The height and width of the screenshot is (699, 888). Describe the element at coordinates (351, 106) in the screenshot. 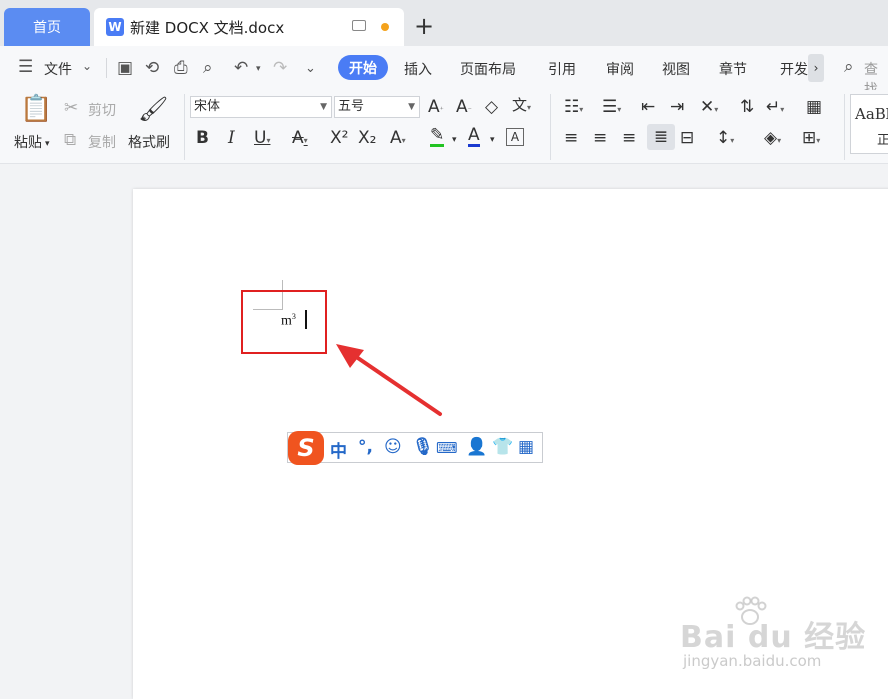

I see `font-size-value: 五号` at that location.